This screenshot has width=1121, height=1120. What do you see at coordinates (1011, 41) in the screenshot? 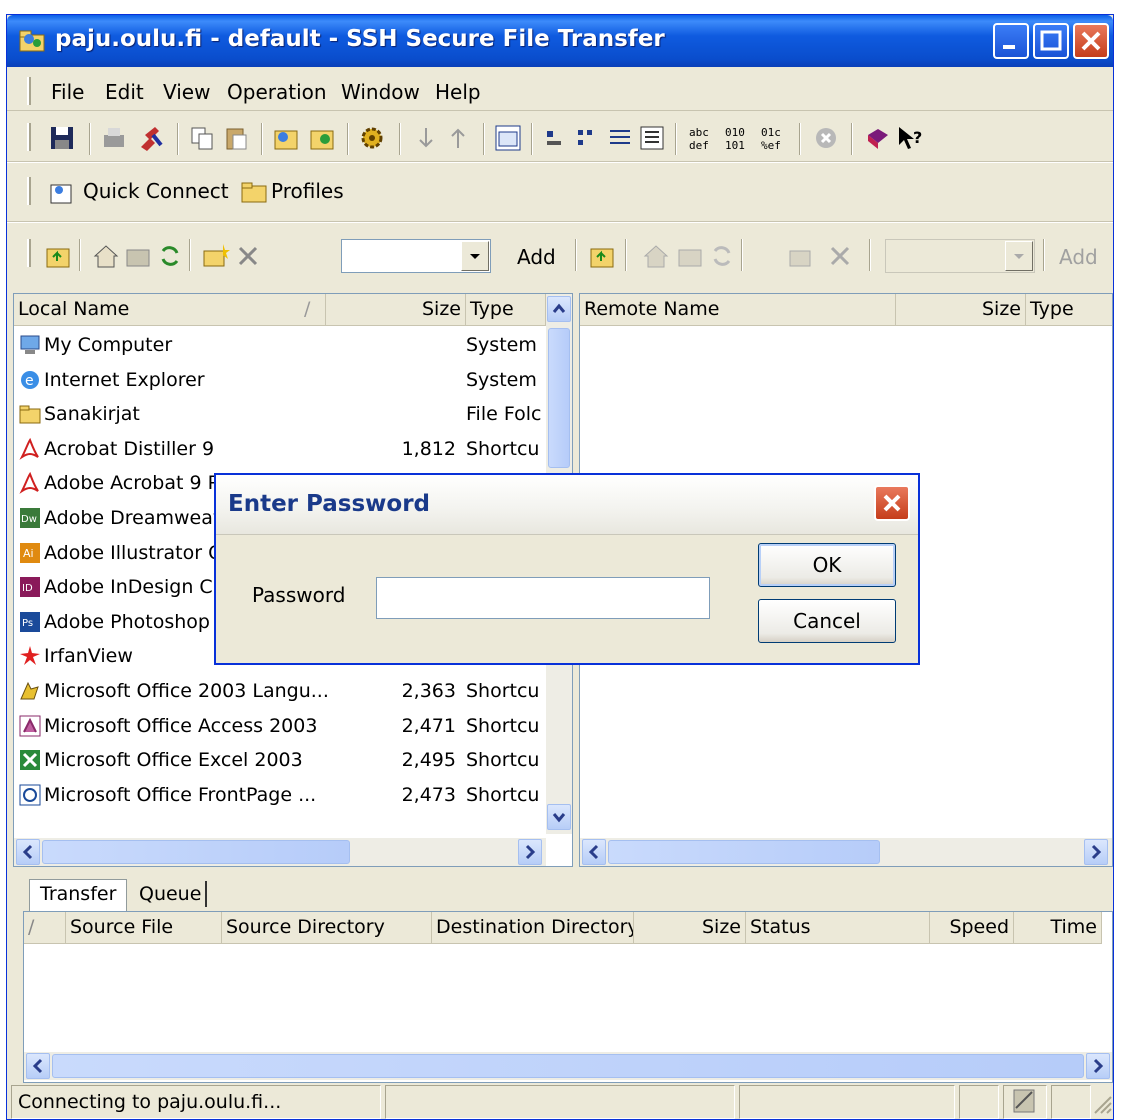
I see `minimize-button` at bounding box center [1011, 41].